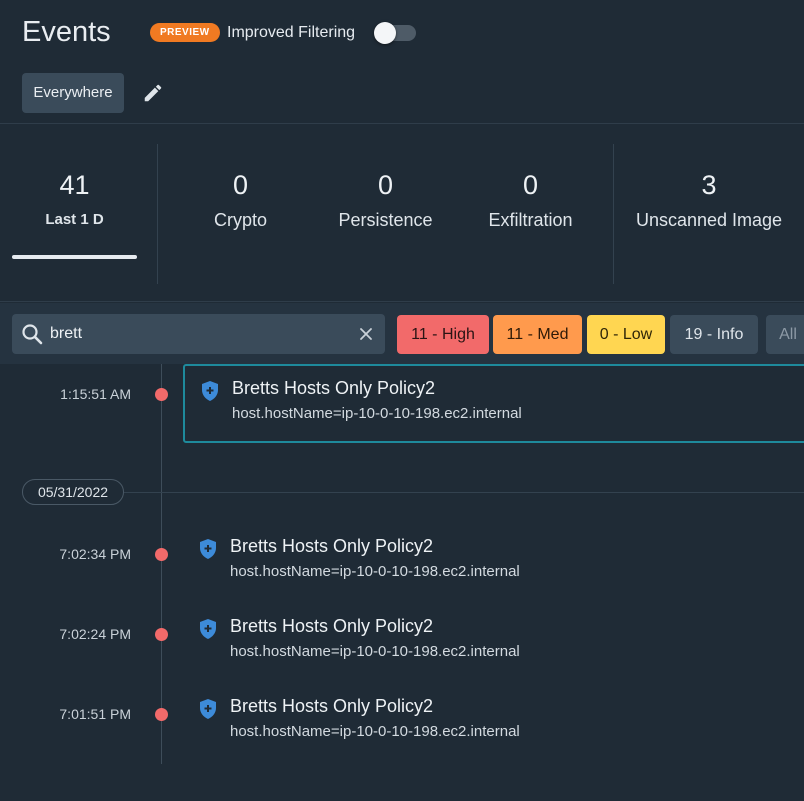 Image resolution: width=804 pixels, height=801 pixels. Describe the element at coordinates (95, 634) in the screenshot. I see `event-time: 7:02:24 PM` at that location.